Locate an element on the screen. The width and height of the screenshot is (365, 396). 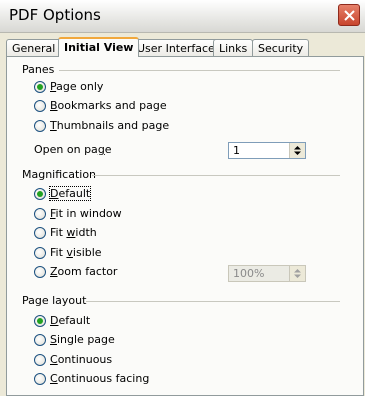
close-button is located at coordinates (349, 15).